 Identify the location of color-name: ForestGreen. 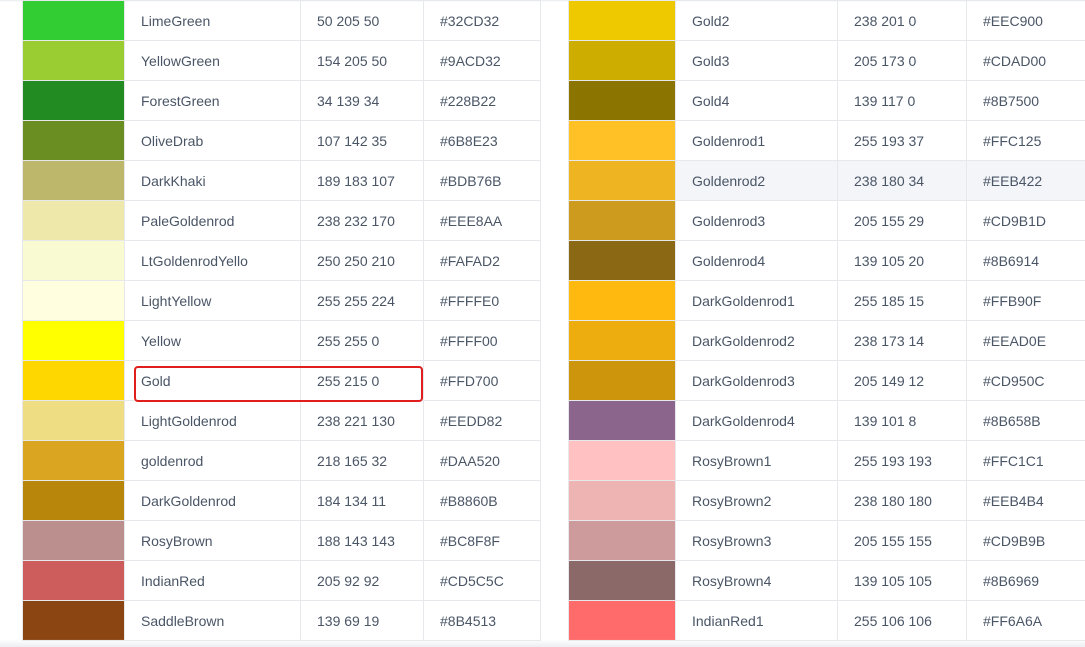
(212, 100).